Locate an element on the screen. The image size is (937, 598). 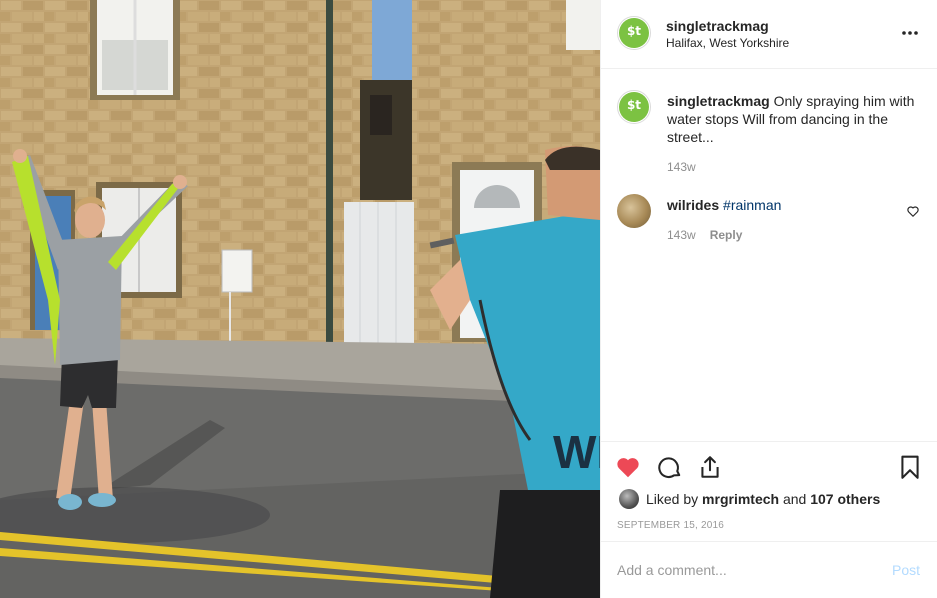
likes-count: 107 others is located at coordinates (845, 499).